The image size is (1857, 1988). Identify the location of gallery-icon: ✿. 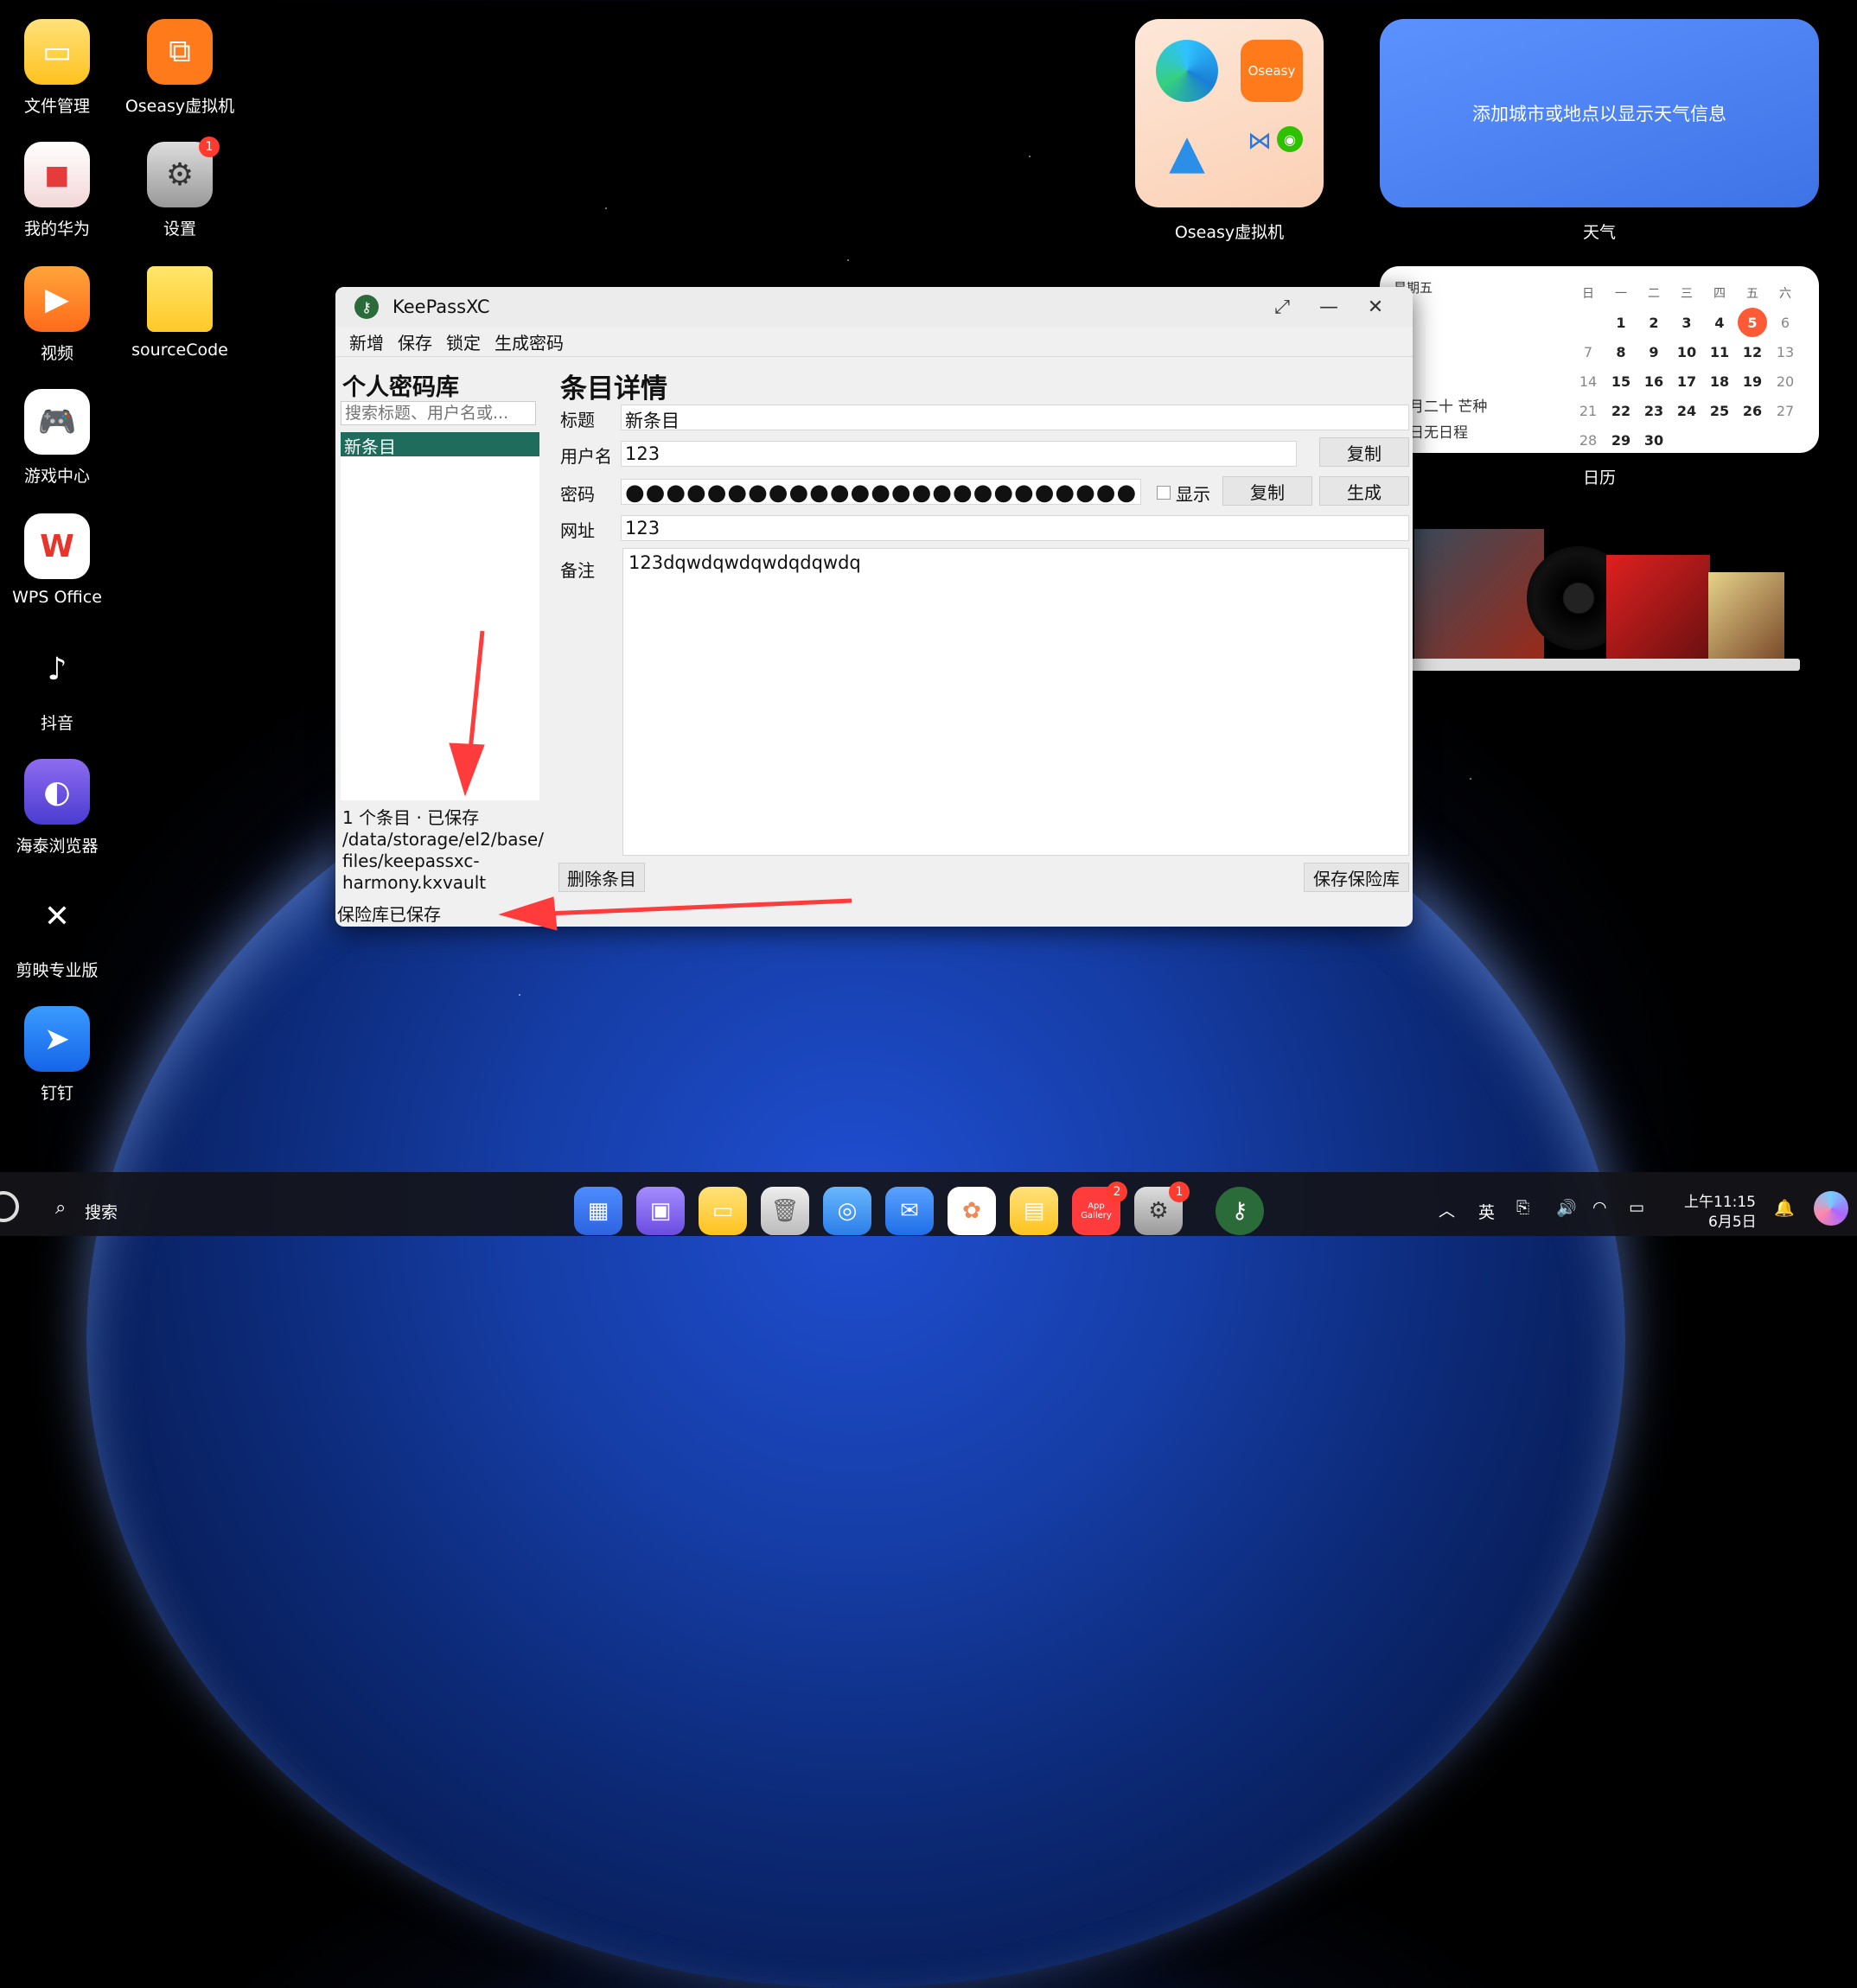
(972, 1211).